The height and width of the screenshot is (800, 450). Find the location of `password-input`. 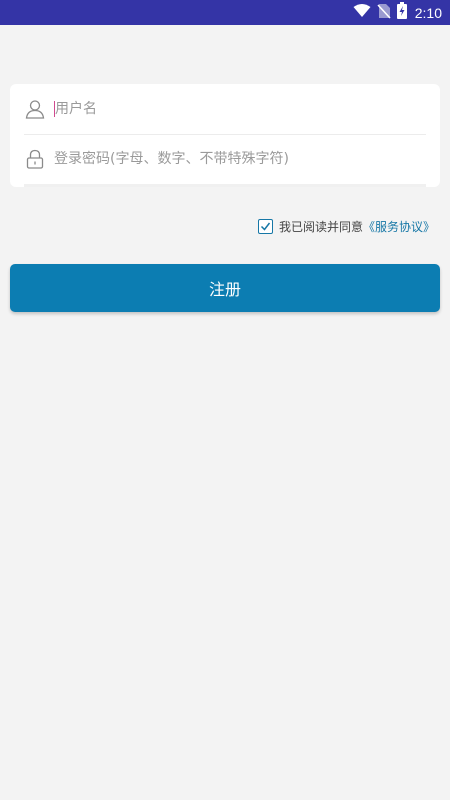

password-input is located at coordinates (234, 159).